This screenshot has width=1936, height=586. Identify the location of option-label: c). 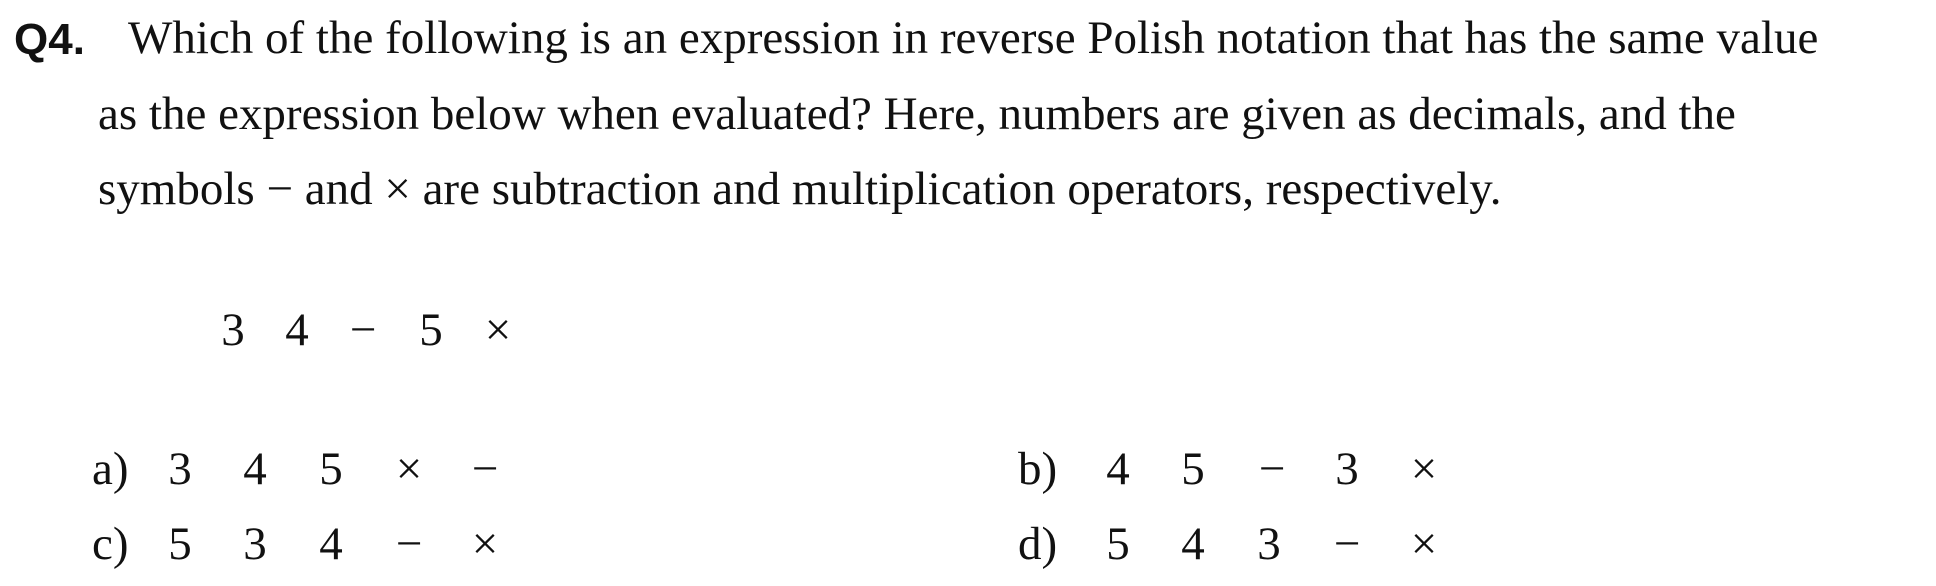
(110, 544).